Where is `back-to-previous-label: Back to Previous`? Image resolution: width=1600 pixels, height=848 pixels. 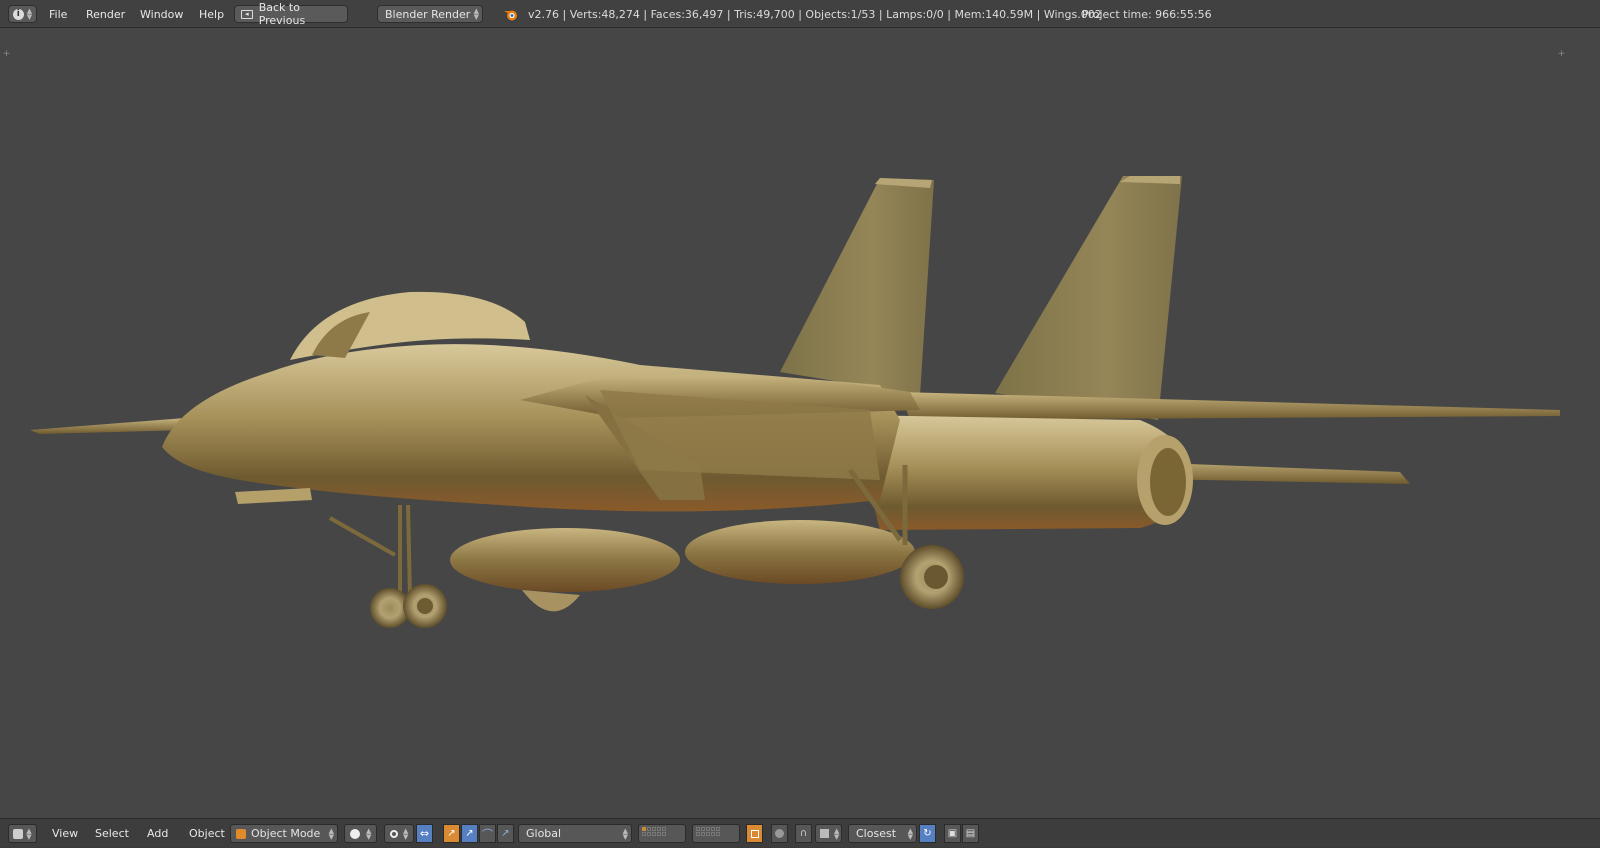
back-to-previous-label: Back to Previous is located at coordinates (282, 14).